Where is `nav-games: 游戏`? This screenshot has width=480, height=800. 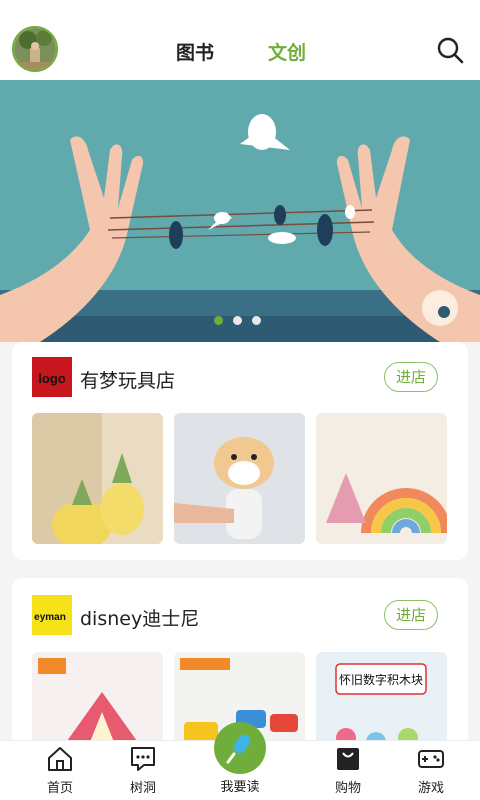
nav-games: 游戏 is located at coordinates (431, 770).